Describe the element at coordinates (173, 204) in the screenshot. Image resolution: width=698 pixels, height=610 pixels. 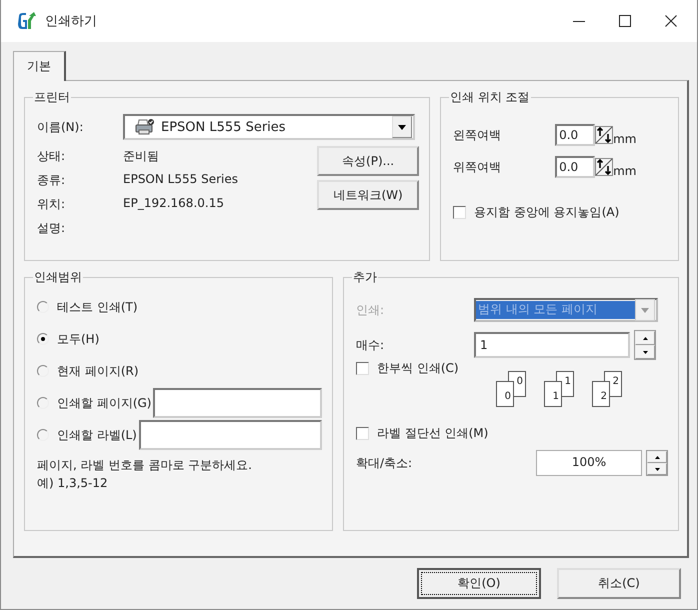
I see `field-value: EP_192.168.0.15` at that location.